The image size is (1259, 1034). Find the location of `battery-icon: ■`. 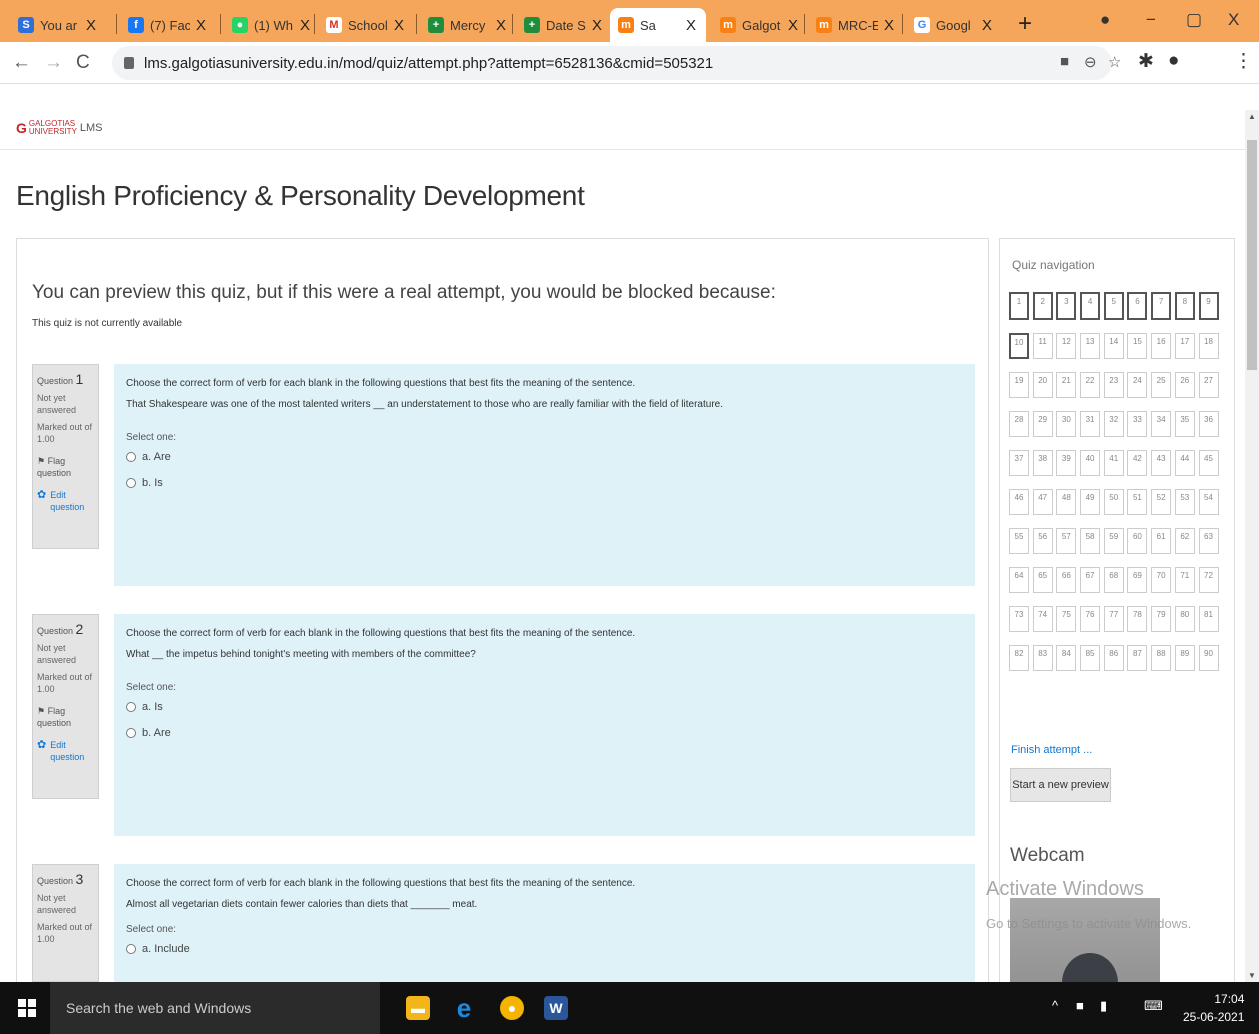

battery-icon: ■ is located at coordinates (1080, 1005).